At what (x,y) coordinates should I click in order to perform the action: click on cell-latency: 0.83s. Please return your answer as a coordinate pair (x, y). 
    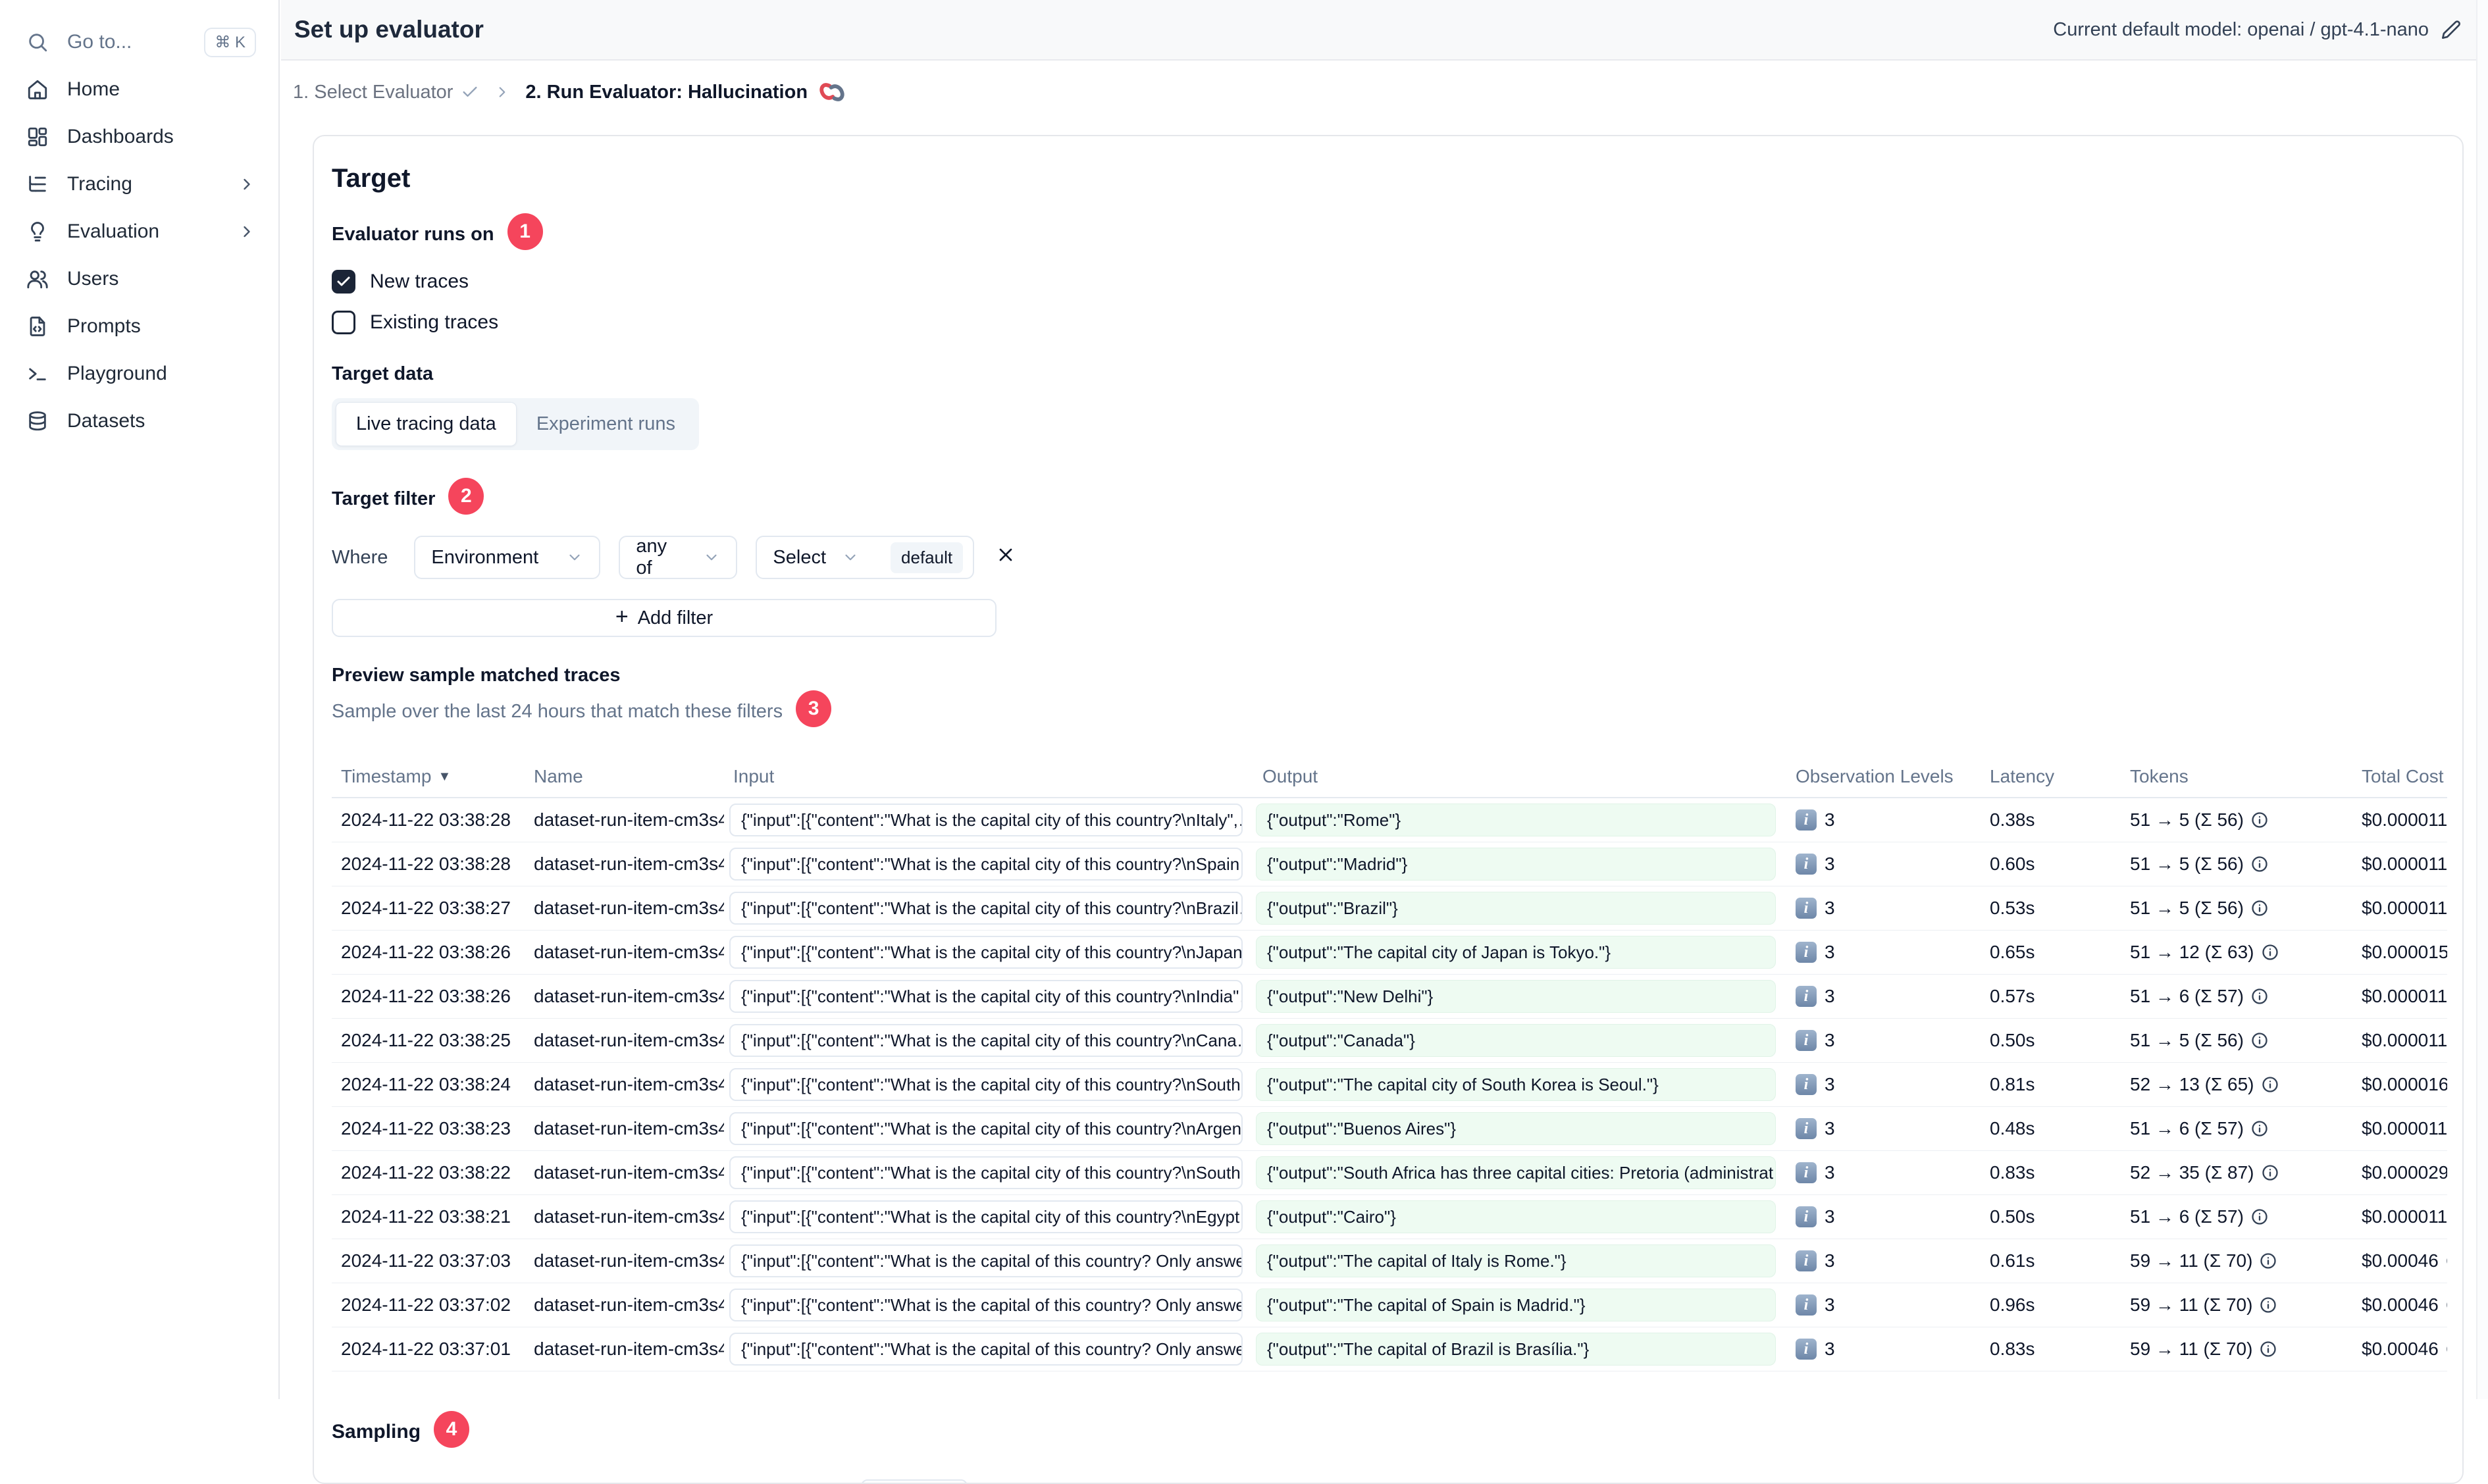
    Looking at the image, I should click on (2051, 1172).